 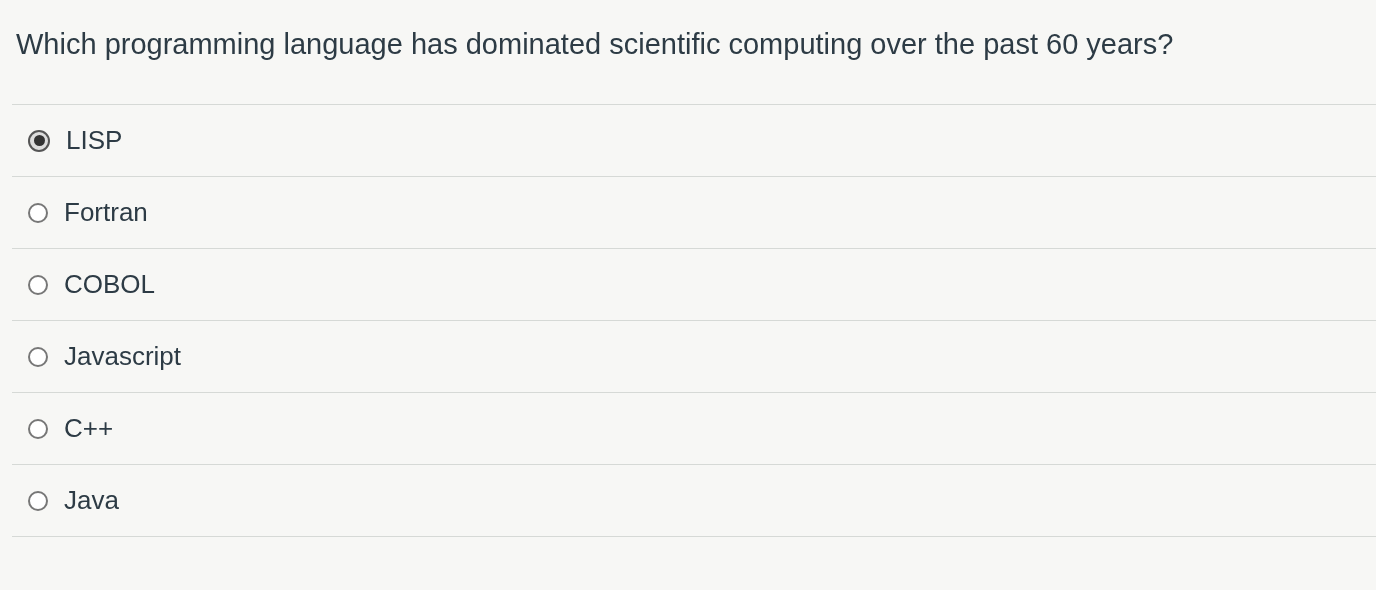 What do you see at coordinates (110, 284) in the screenshot?
I see `option-label: COBOL` at bounding box center [110, 284].